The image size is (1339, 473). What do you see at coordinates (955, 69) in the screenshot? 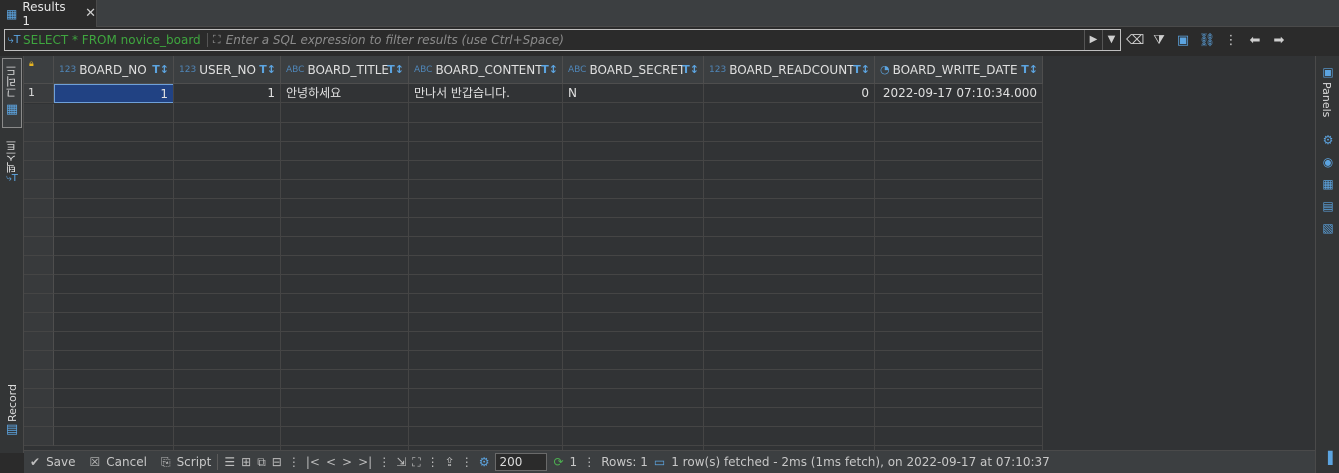
I see `column-name: BOARD_WRITE_DATE` at bounding box center [955, 69].